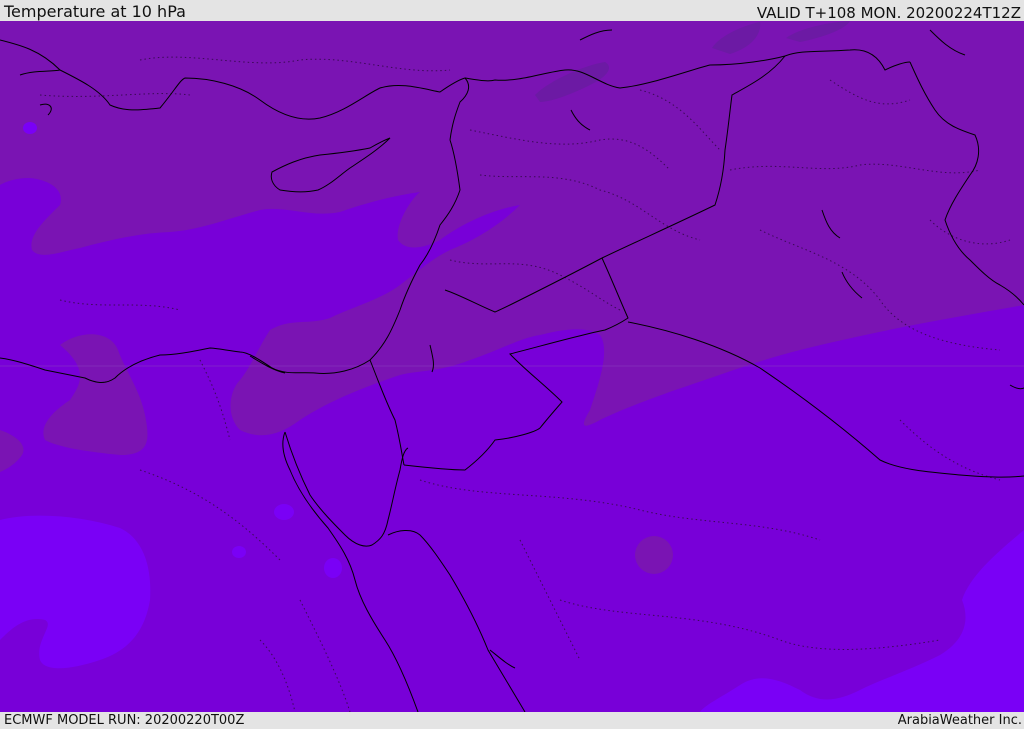 The width and height of the screenshot is (1024, 729). Describe the element at coordinates (888, 13) in the screenshot. I see `valid-time: VALID T+108 MON. 20200224T12Z` at that location.